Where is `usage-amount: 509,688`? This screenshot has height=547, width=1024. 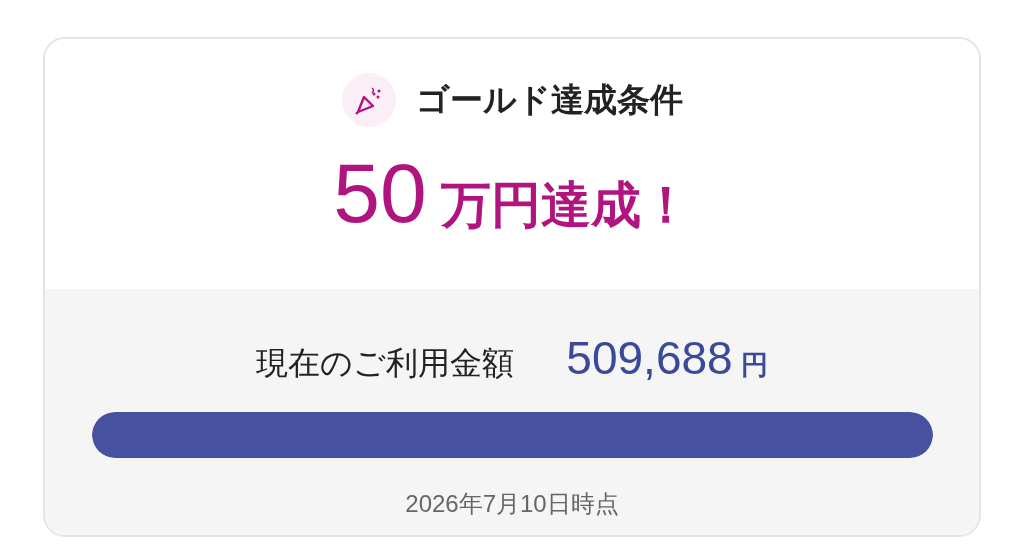
usage-amount: 509,688 is located at coordinates (649, 358).